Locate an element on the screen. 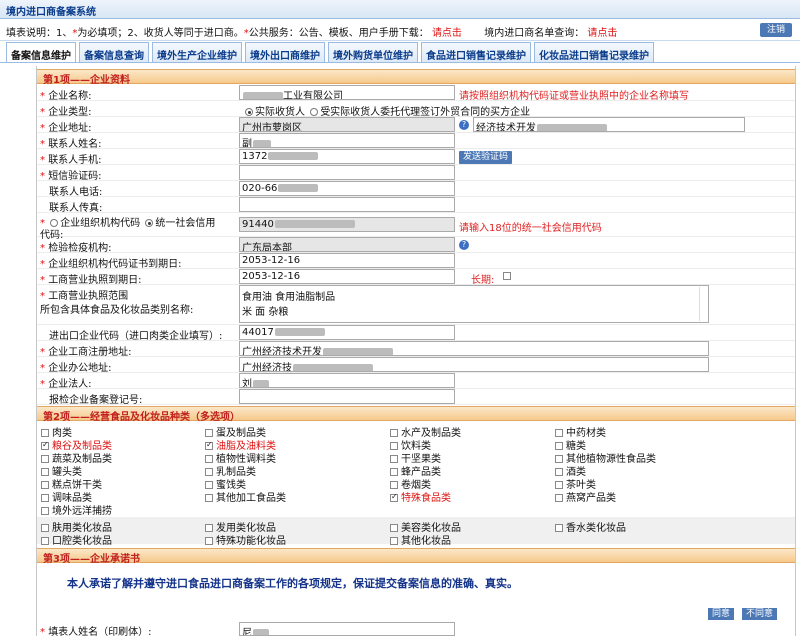  contact-phone-input: 020-66 is located at coordinates (347, 188).